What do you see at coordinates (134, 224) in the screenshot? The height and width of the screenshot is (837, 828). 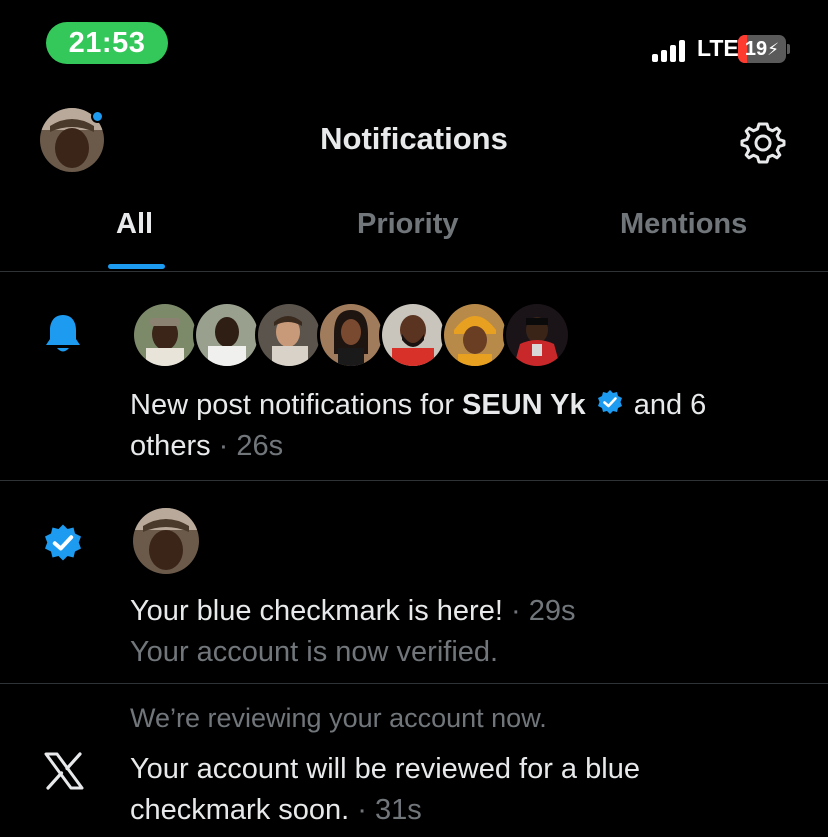 I see `tab-all: All` at bounding box center [134, 224].